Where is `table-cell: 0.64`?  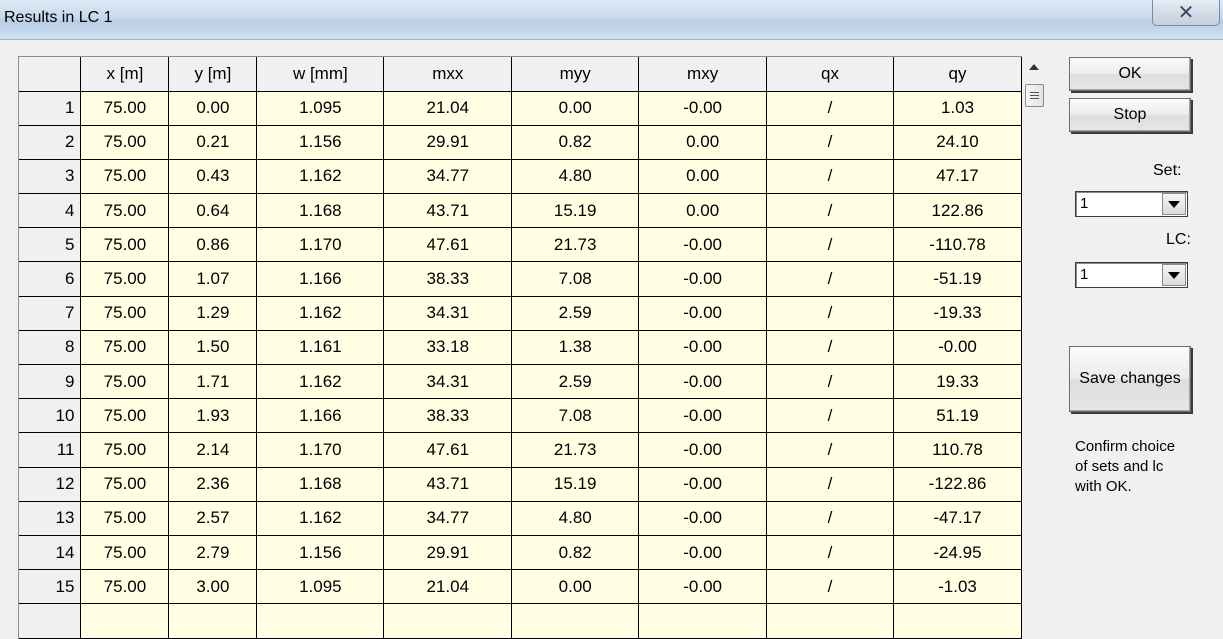
table-cell: 0.64 is located at coordinates (213, 211).